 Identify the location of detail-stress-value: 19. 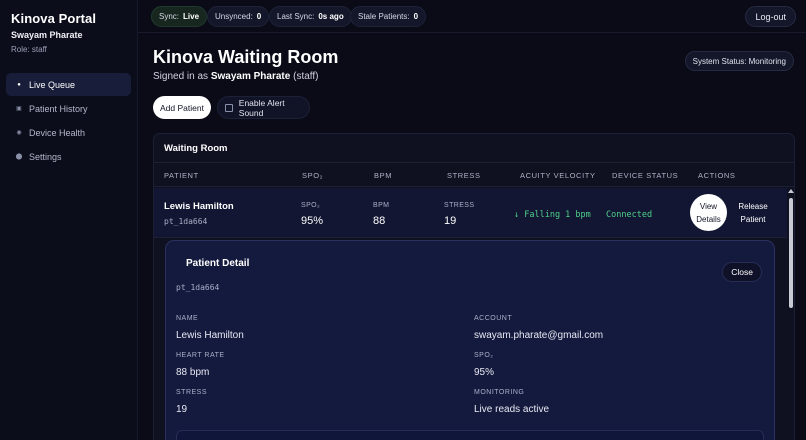
(182, 409).